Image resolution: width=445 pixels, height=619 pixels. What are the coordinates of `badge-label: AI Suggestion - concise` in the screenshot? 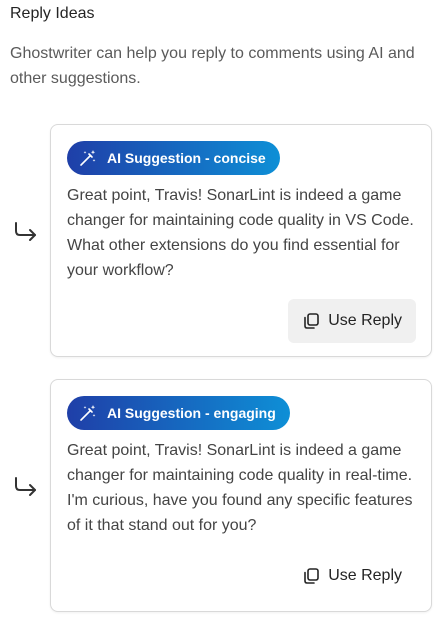 It's located at (186, 158).